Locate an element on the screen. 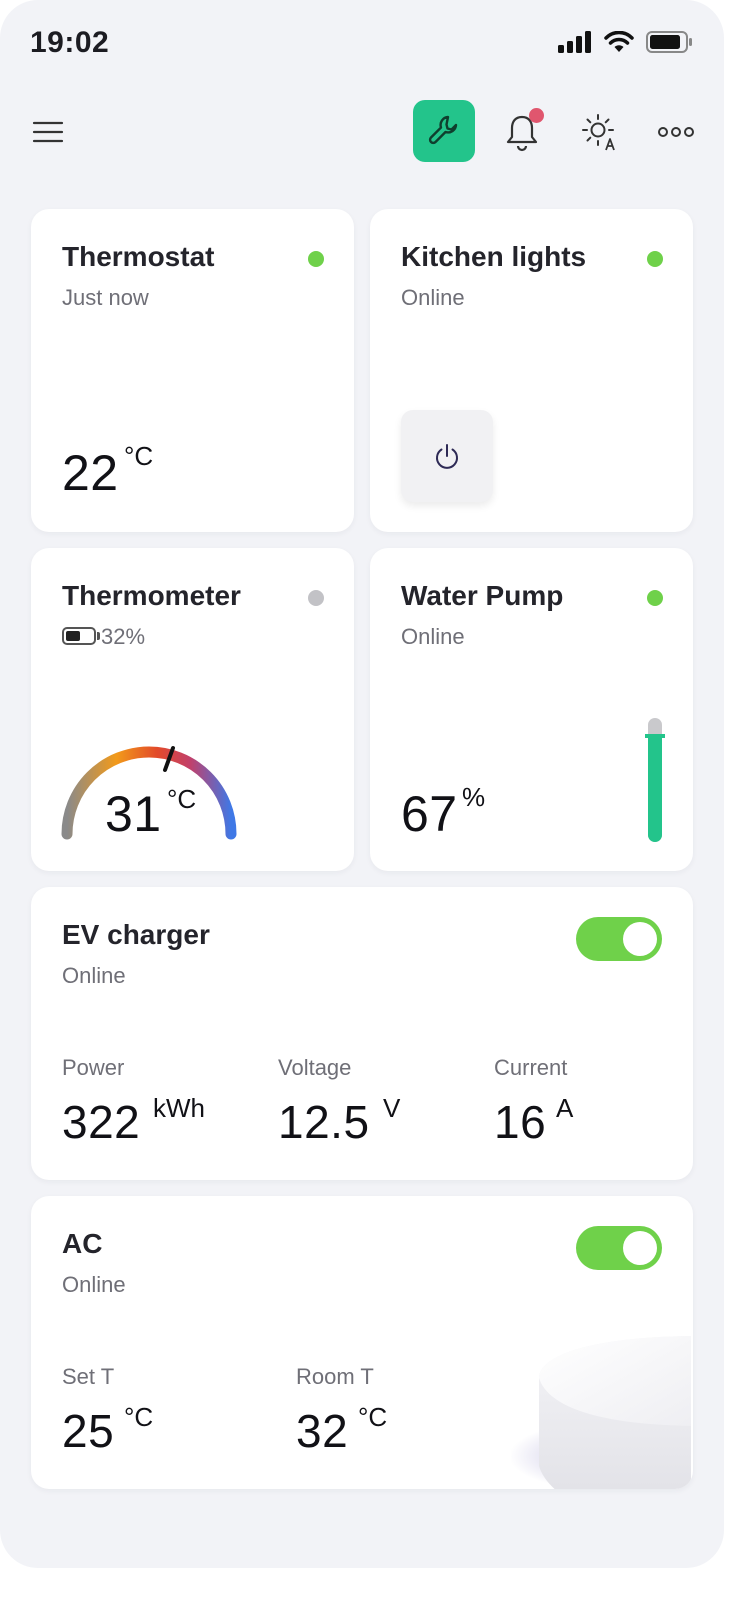 This screenshot has width=750, height=1624. thermometer-unit: °C is located at coordinates (182, 799).